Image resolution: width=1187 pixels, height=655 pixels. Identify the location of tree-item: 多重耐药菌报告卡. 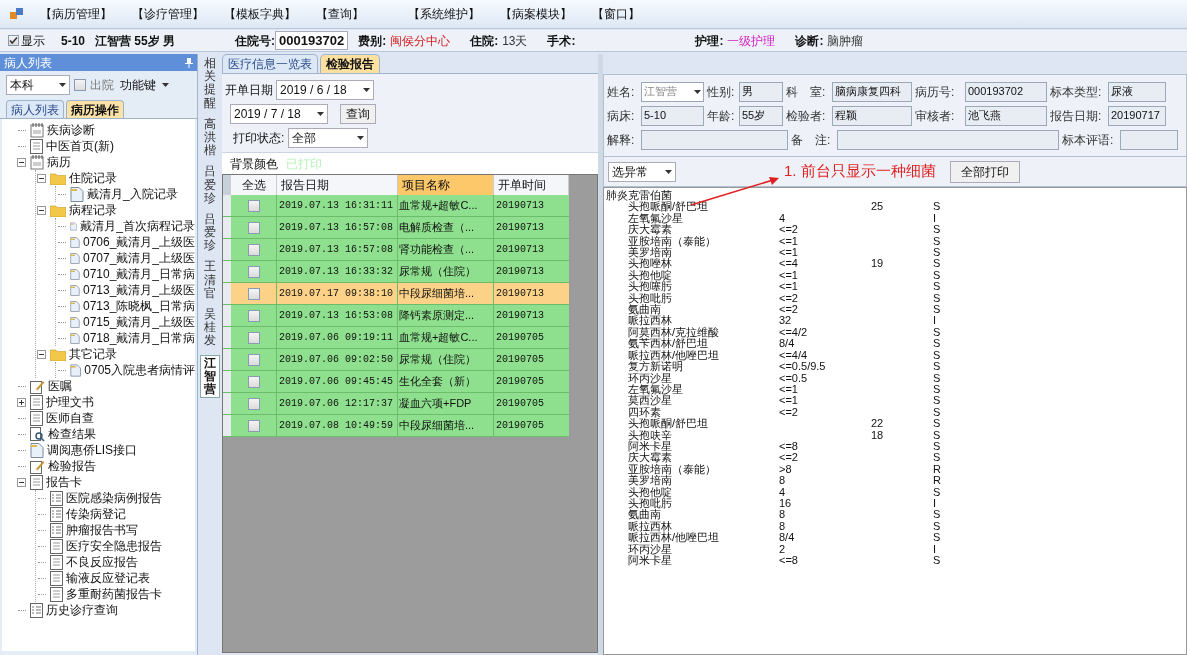
(114, 594).